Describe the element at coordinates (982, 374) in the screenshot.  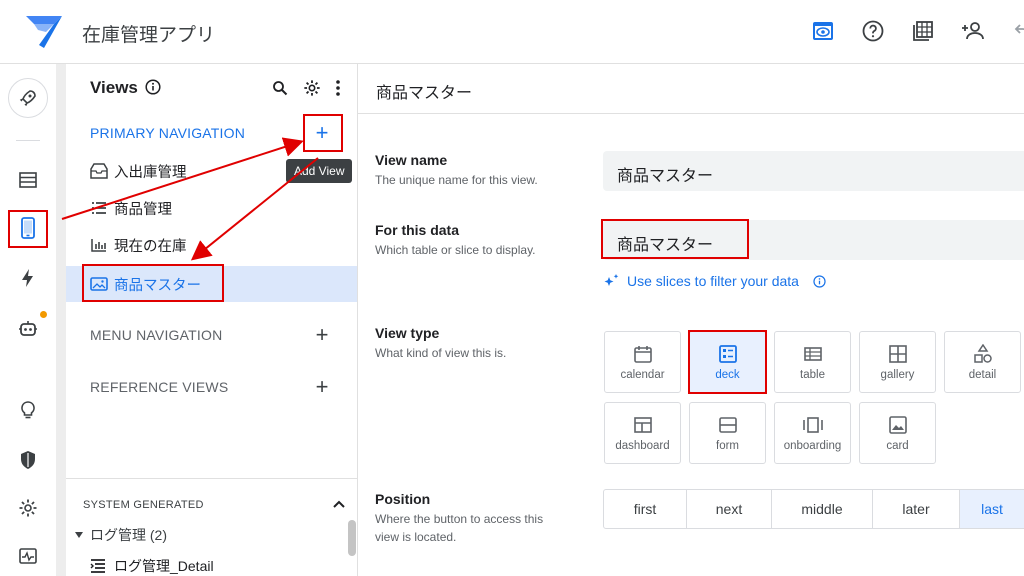
I see `view-type-label-detail: detail` at that location.